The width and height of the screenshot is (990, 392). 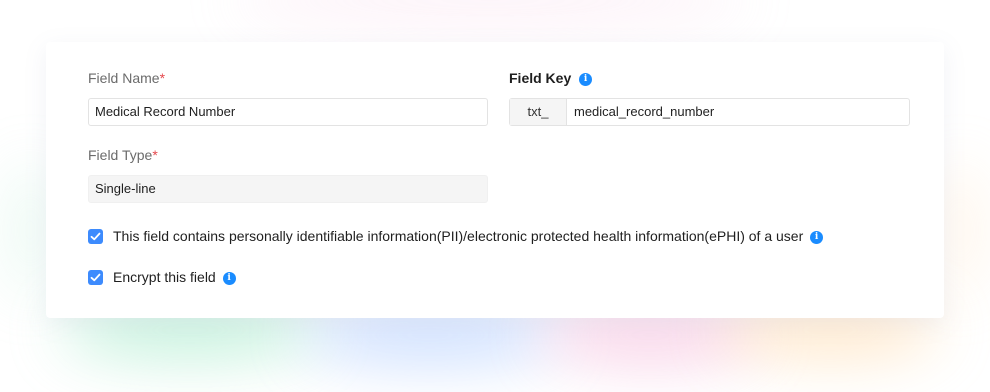 What do you see at coordinates (120, 155) in the screenshot?
I see `field-type-label-text: Field Type` at bounding box center [120, 155].